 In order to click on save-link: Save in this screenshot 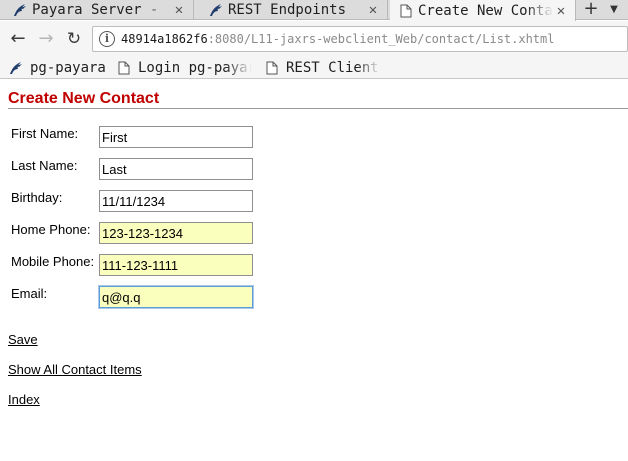, I will do `click(23, 339)`.